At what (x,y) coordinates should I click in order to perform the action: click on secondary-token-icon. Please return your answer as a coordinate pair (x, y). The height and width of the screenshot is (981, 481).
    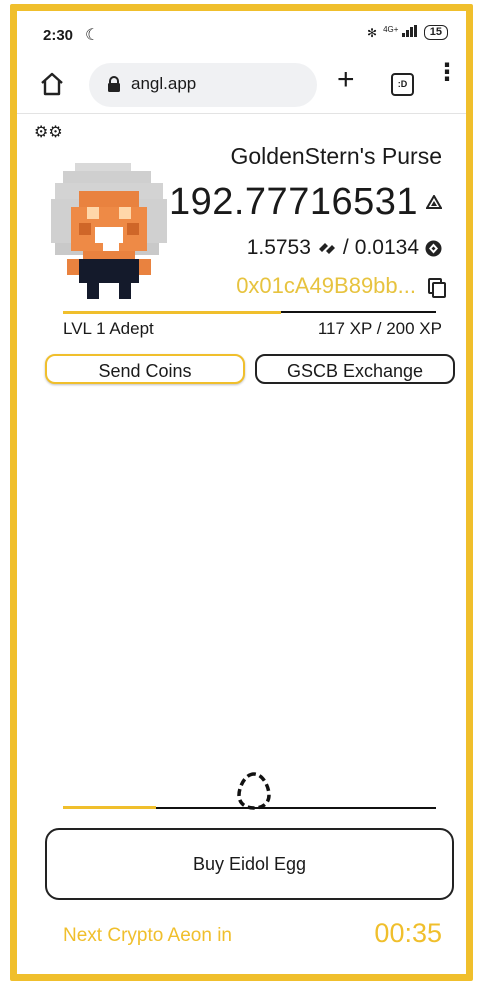
    Looking at the image, I should click on (326, 248).